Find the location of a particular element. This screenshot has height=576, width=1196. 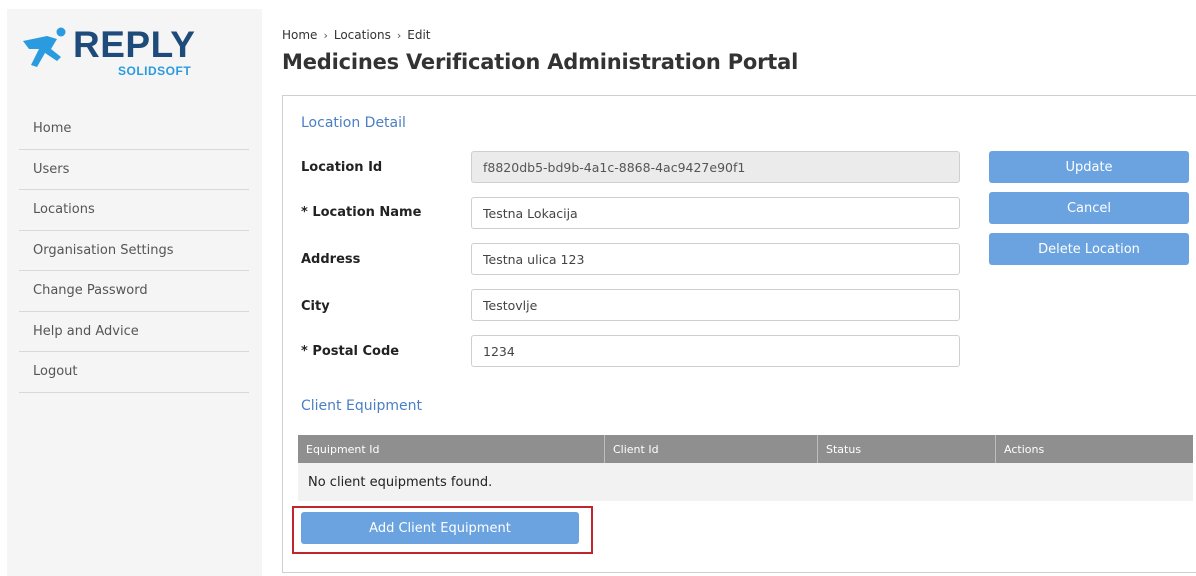

city-label: City is located at coordinates (315, 306).